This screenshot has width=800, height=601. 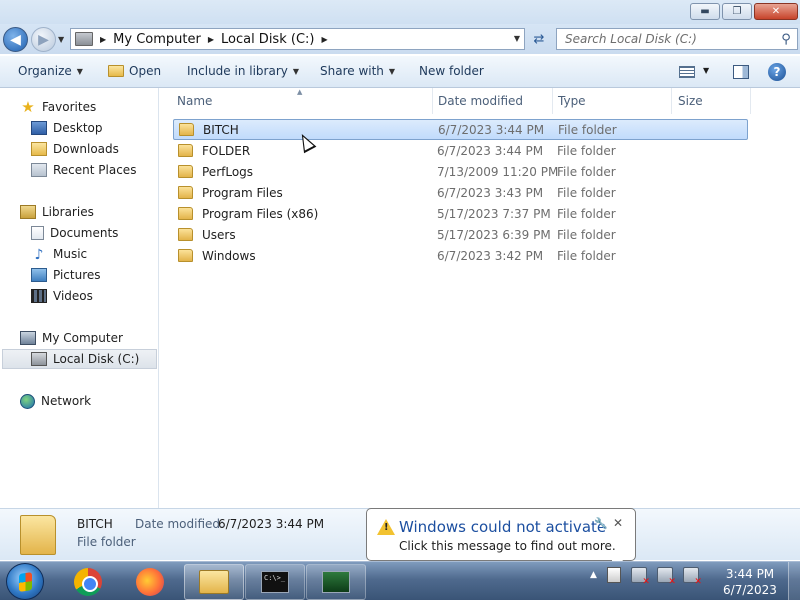 What do you see at coordinates (777, 72) in the screenshot?
I see `help-icon: ?` at bounding box center [777, 72].